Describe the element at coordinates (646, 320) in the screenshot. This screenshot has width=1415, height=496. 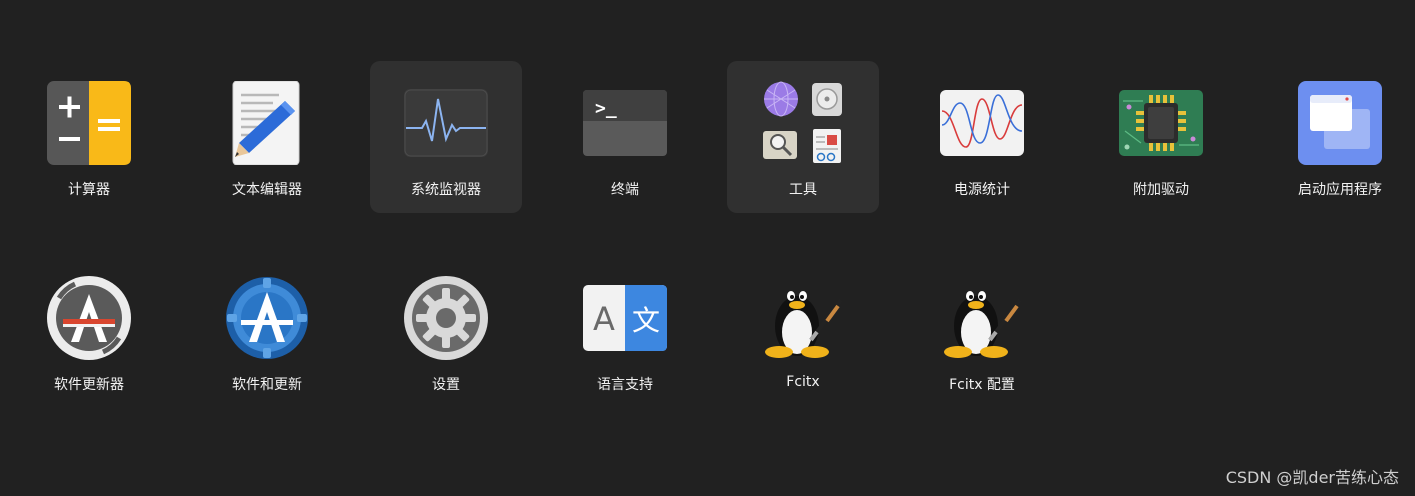
I see `svg-text: 文` at that location.